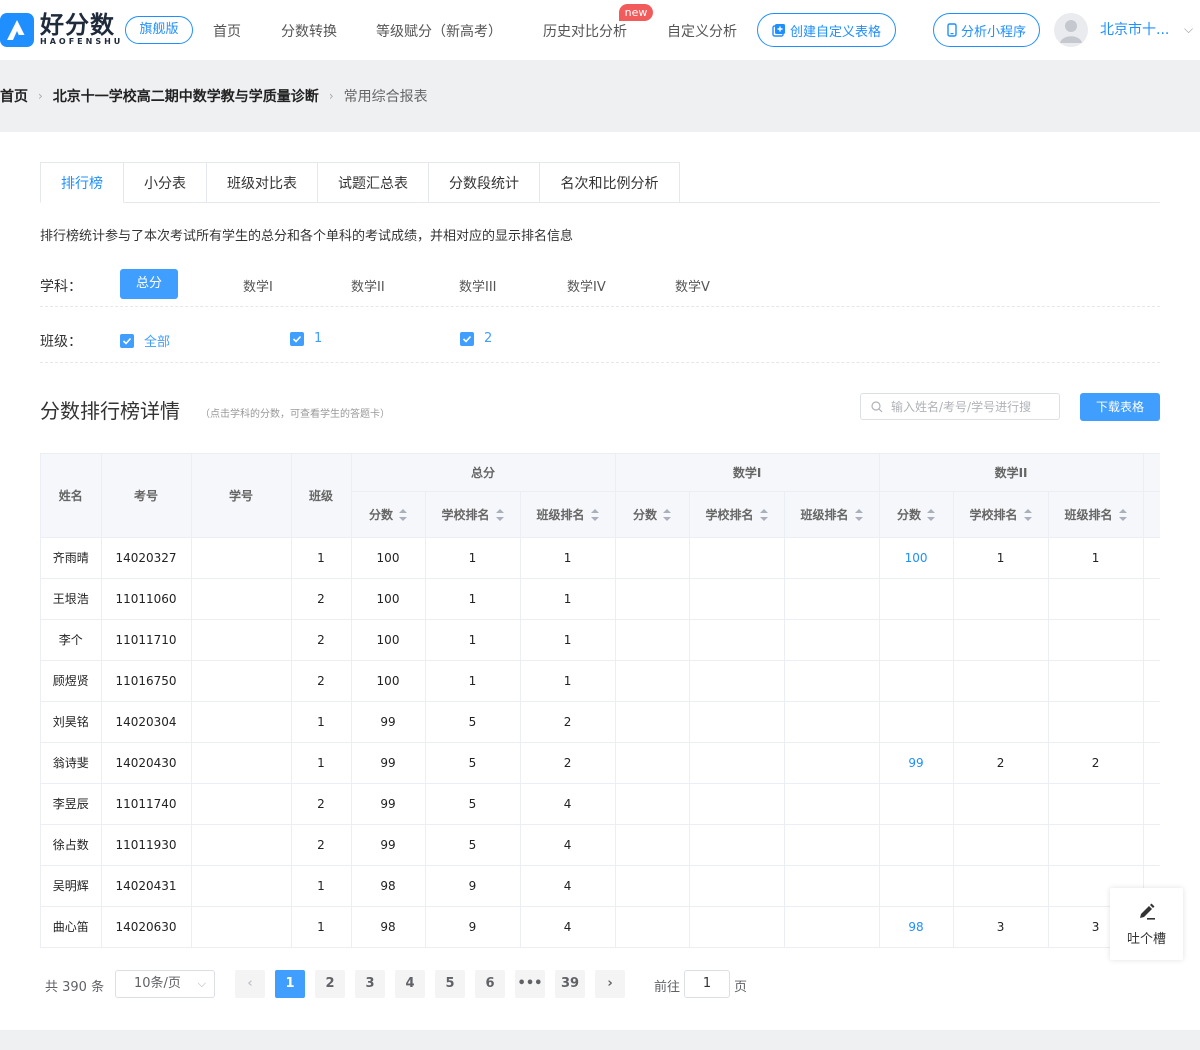  What do you see at coordinates (1096, 763) in the screenshot?
I see `table-cell-m2-class: 2` at bounding box center [1096, 763].